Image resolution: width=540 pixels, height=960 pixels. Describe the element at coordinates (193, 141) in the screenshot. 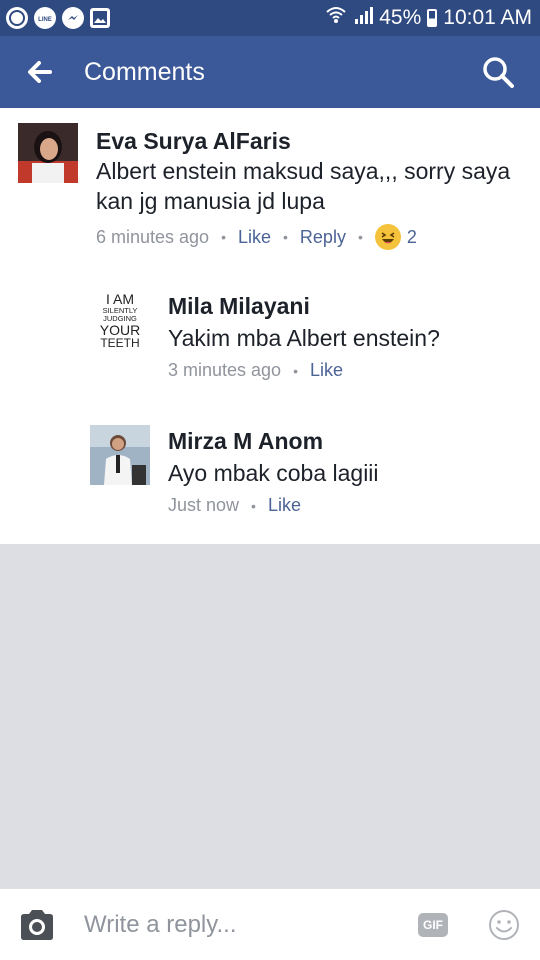

I see `comment-author: Eva Surya AlFaris` at that location.